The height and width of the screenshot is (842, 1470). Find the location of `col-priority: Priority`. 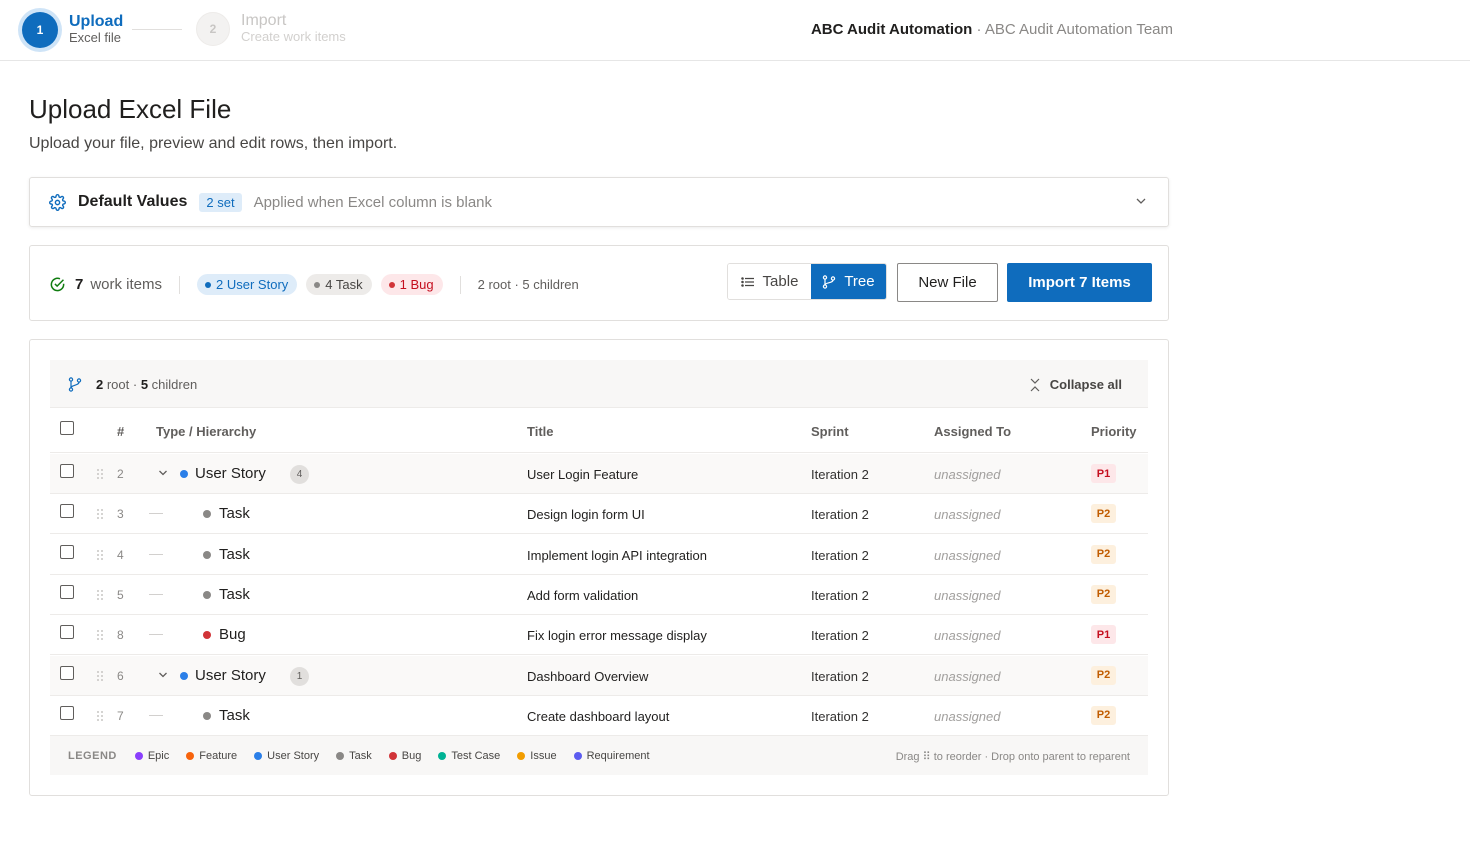

col-priority: Priority is located at coordinates (1114, 431).